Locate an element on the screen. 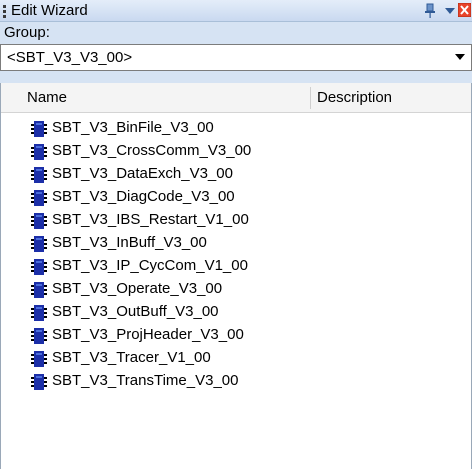 The width and height of the screenshot is (472, 469). list-item: SBT_V3_ProjHeader_V3_00 is located at coordinates (236, 336).